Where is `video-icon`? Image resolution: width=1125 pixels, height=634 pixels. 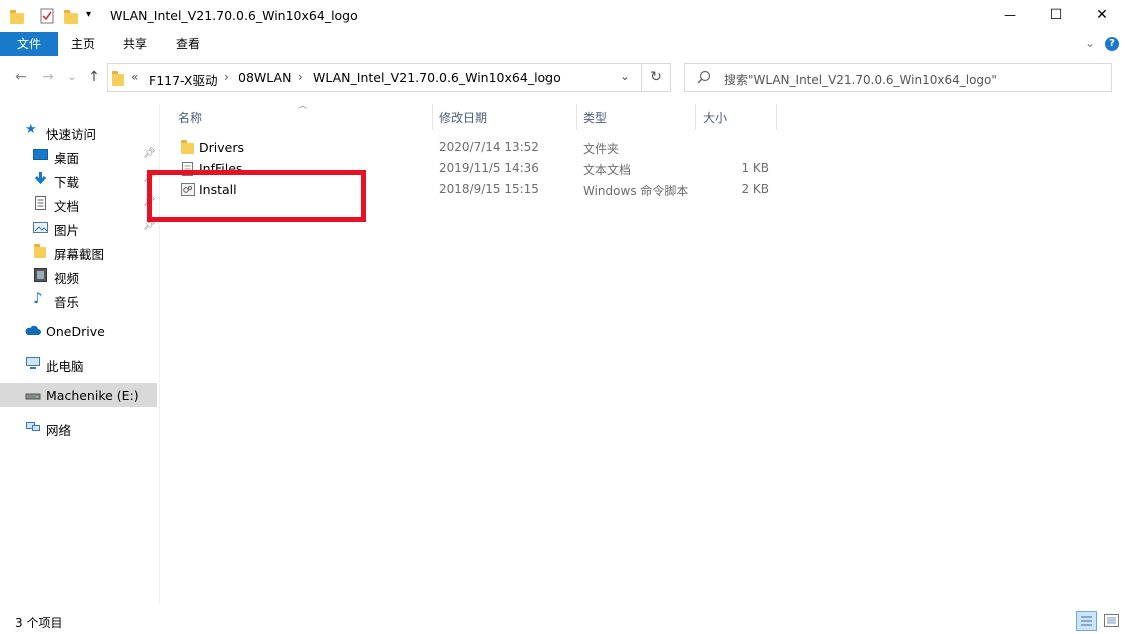 video-icon is located at coordinates (40, 275).